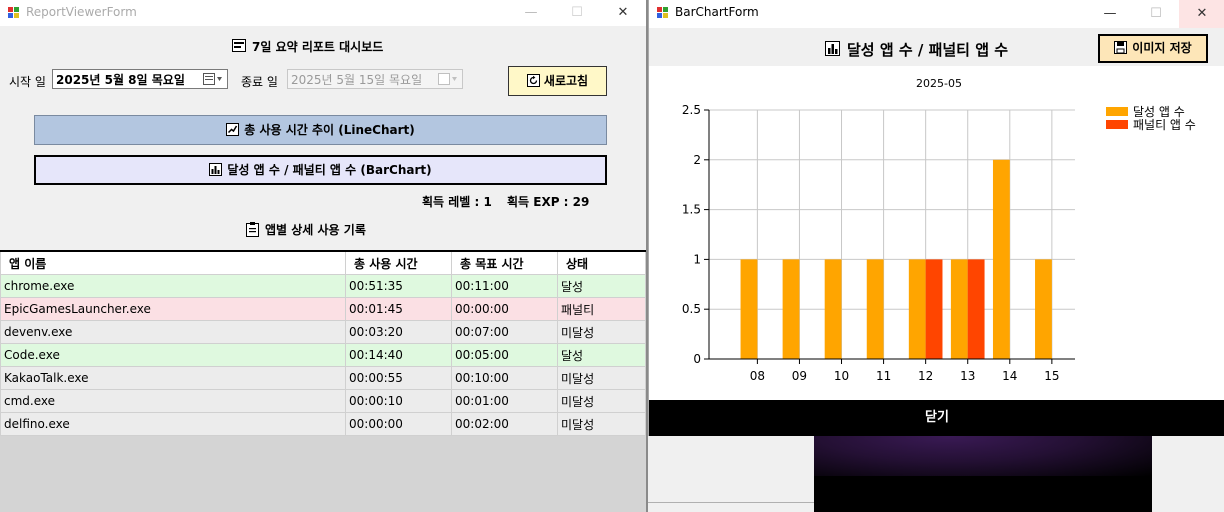 This screenshot has height=512, width=1224. I want to click on save-icon, so click(1121, 47).